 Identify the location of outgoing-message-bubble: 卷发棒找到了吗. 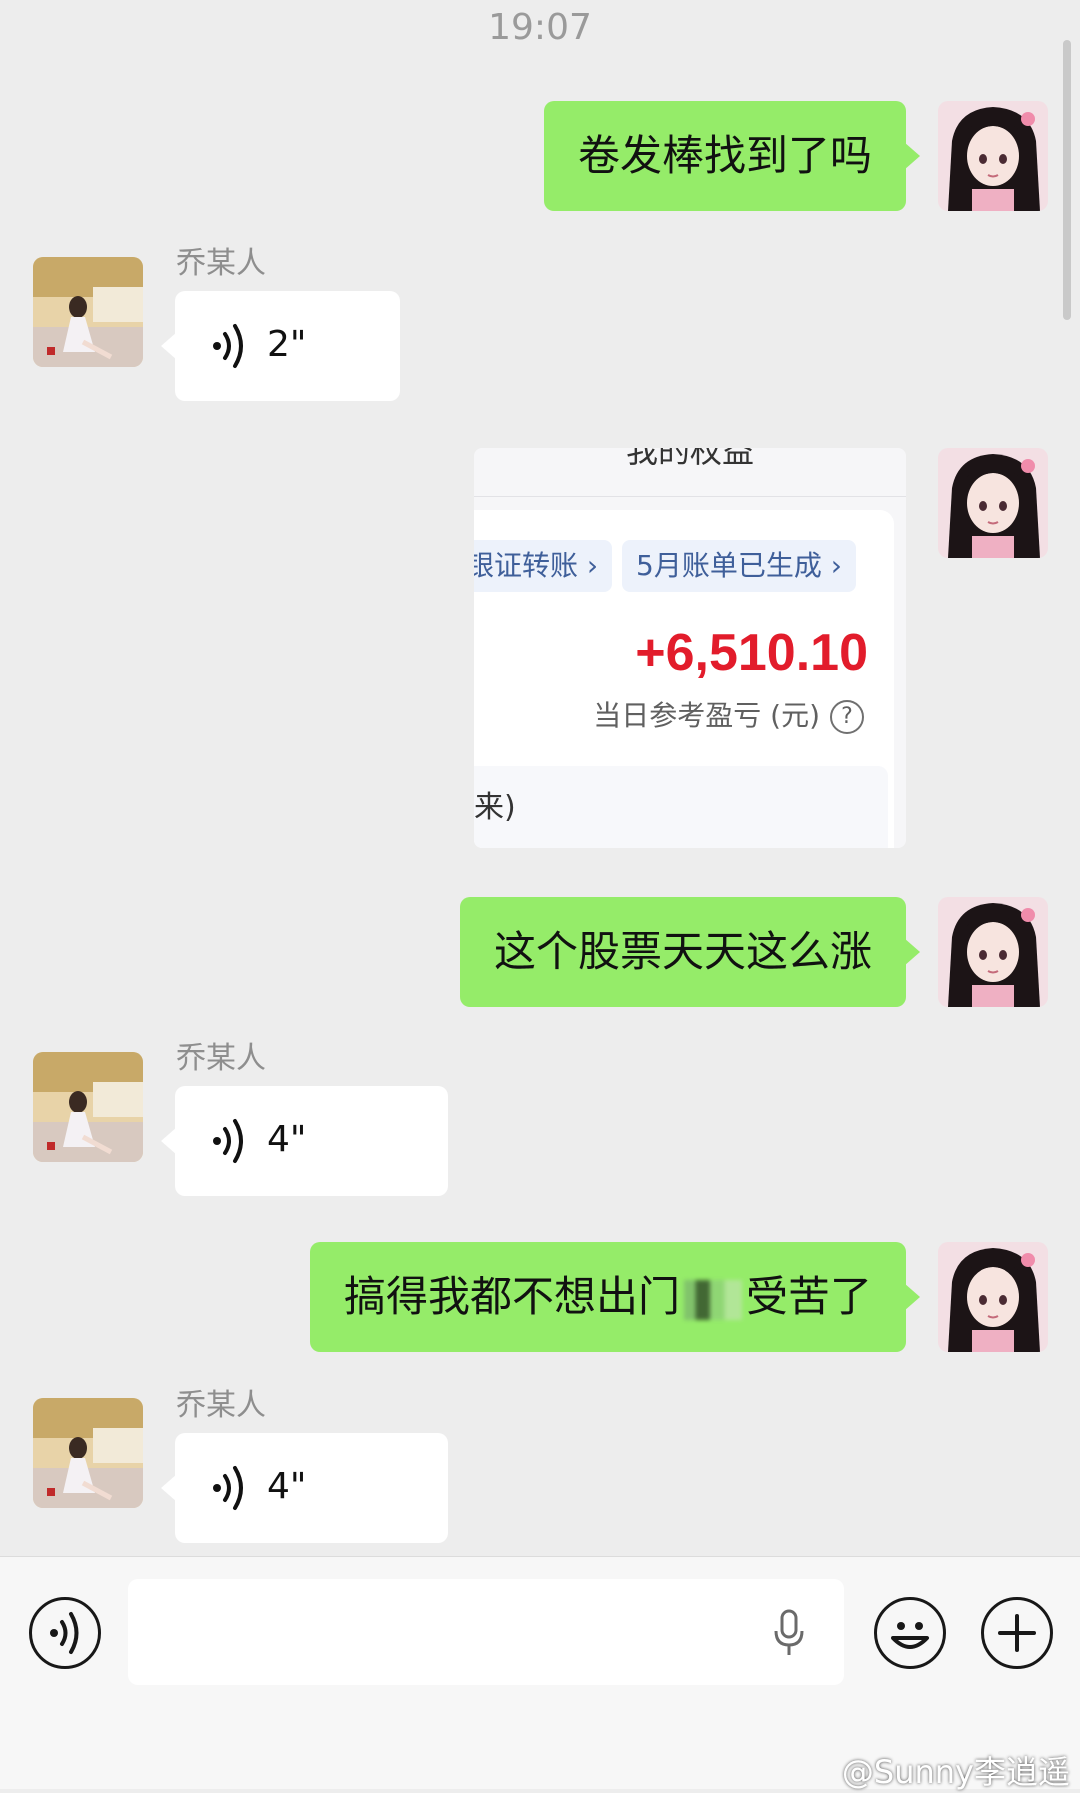
(732, 156).